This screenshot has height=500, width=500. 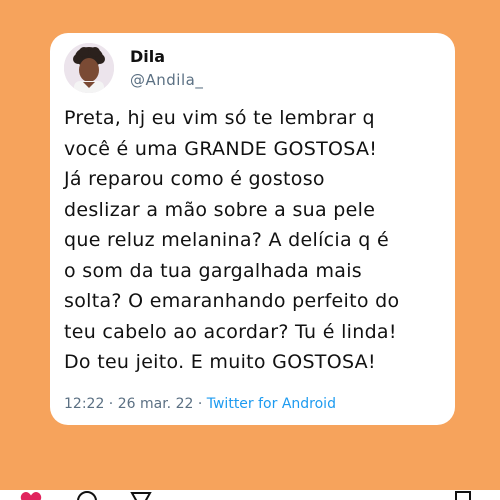 I want to click on tweet-line: deslizar a mão sobre a sua pele, so click(x=220, y=209).